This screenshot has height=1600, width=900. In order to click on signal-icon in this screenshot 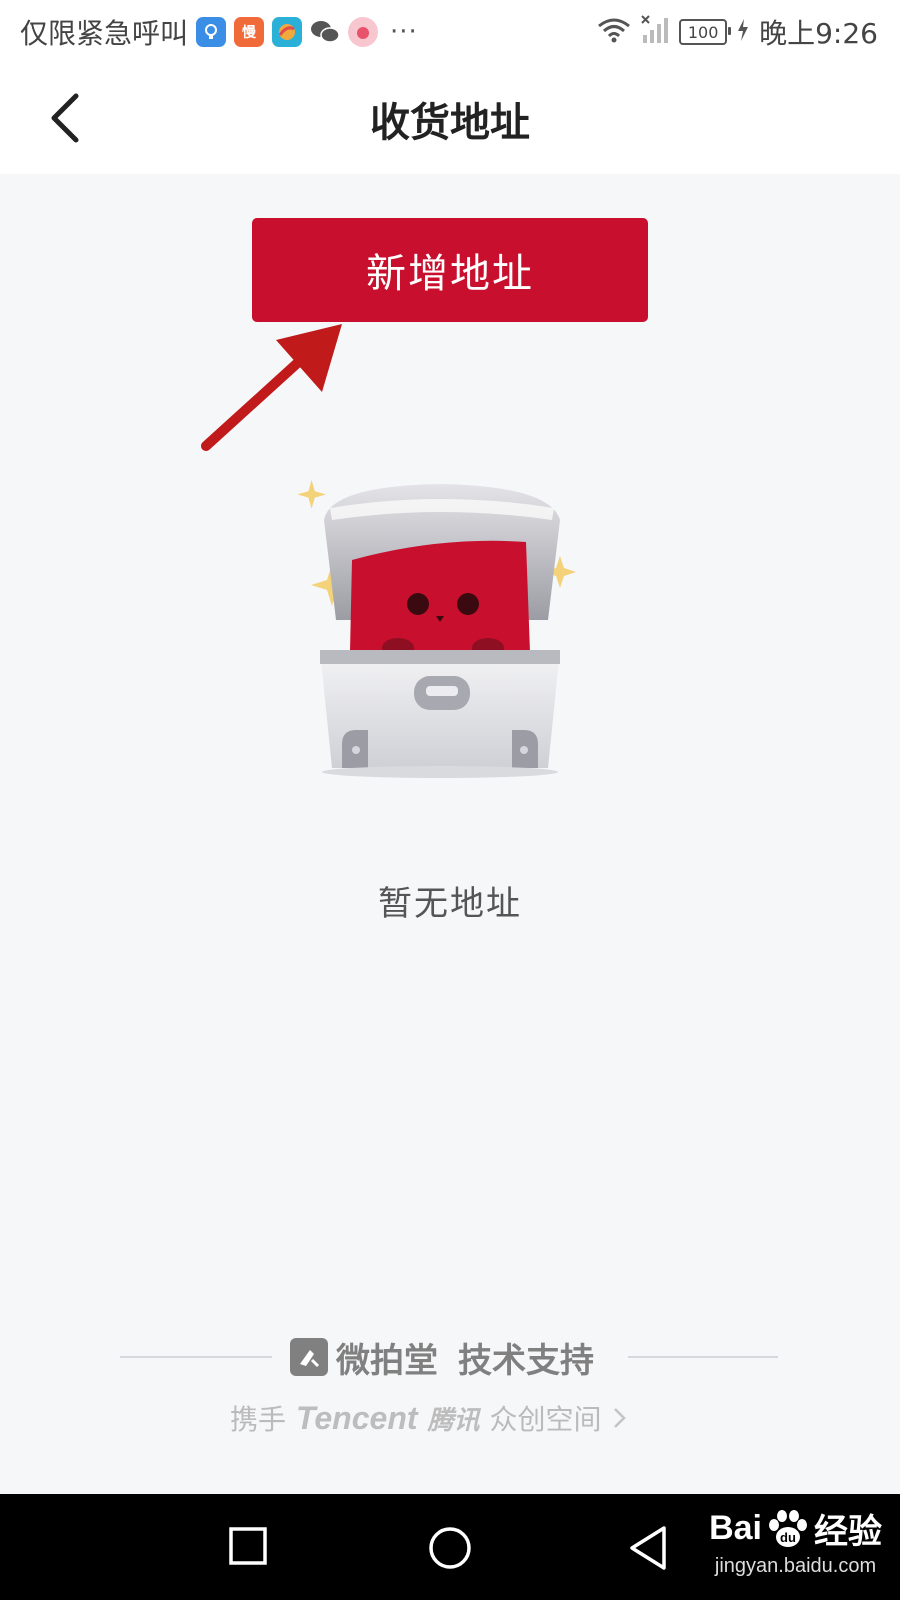, I will do `click(655, 32)`.